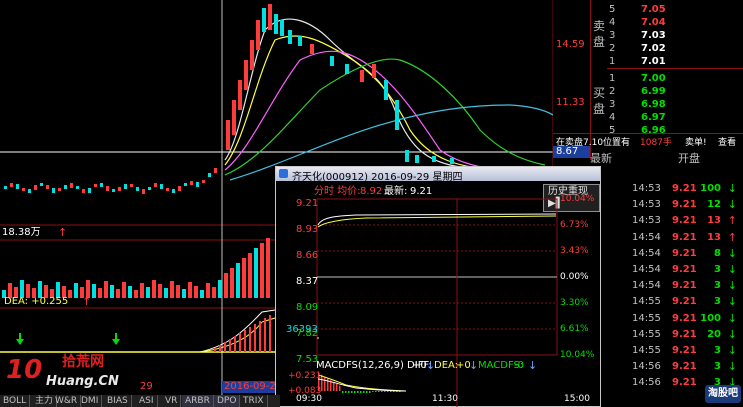  What do you see at coordinates (714, 237) in the screenshot?
I see `tick-volume: 13` at bounding box center [714, 237].